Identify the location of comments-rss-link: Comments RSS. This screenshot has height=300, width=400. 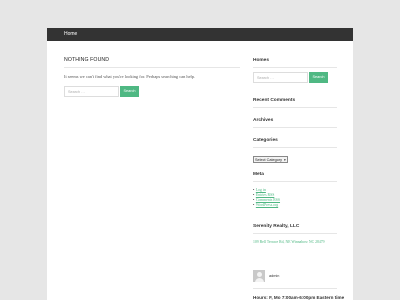
(268, 200).